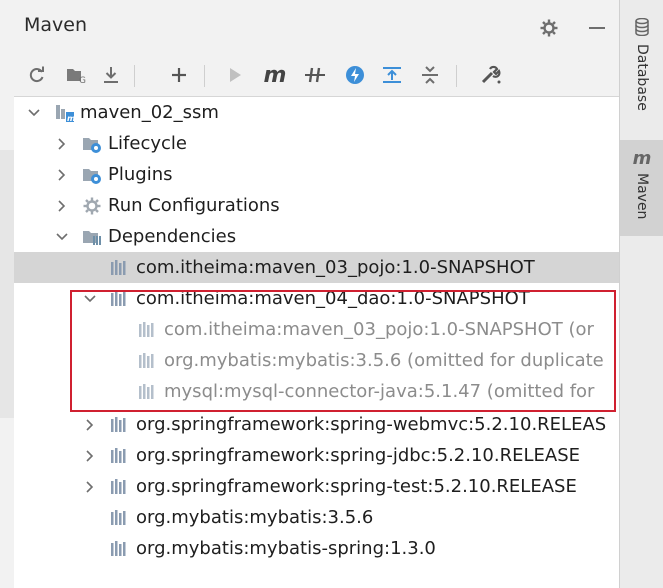 This screenshot has height=588, width=663. What do you see at coordinates (7, 284) in the screenshot?
I see `left-gutter` at bounding box center [7, 284].